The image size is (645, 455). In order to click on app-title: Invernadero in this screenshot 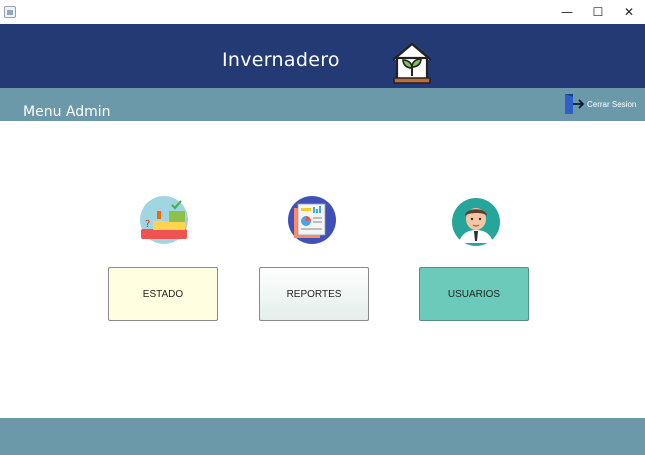, I will do `click(281, 60)`.